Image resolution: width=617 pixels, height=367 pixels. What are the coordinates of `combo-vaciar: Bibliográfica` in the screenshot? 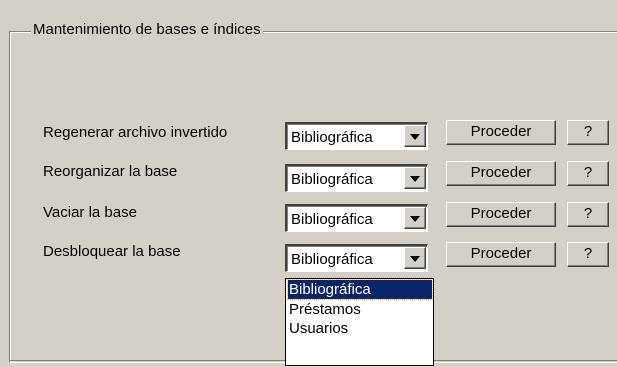 It's located at (356, 218).